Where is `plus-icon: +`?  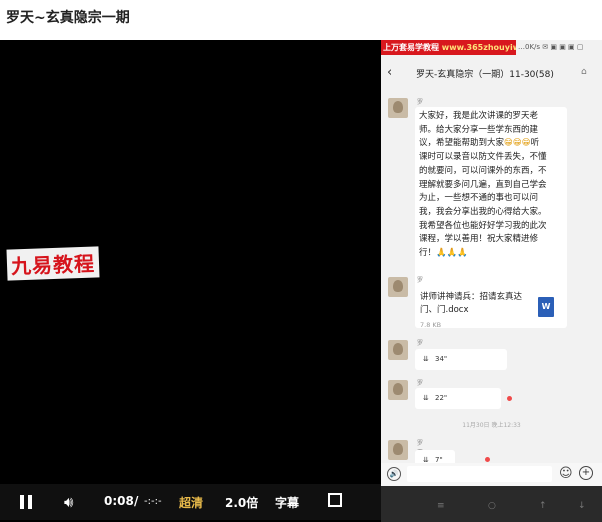
plus-icon: + is located at coordinates (586, 473).